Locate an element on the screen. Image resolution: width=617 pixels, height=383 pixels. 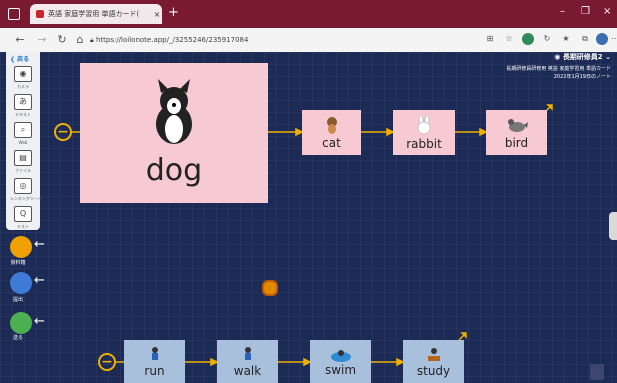
word-card: cat is located at coordinates (331, 132).